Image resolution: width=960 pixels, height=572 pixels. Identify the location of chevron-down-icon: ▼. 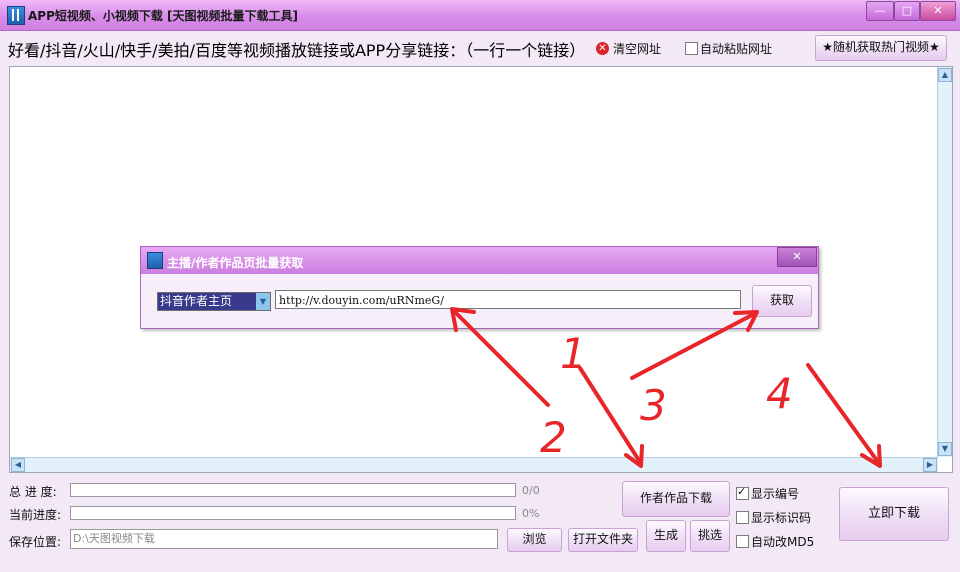
(263, 301).